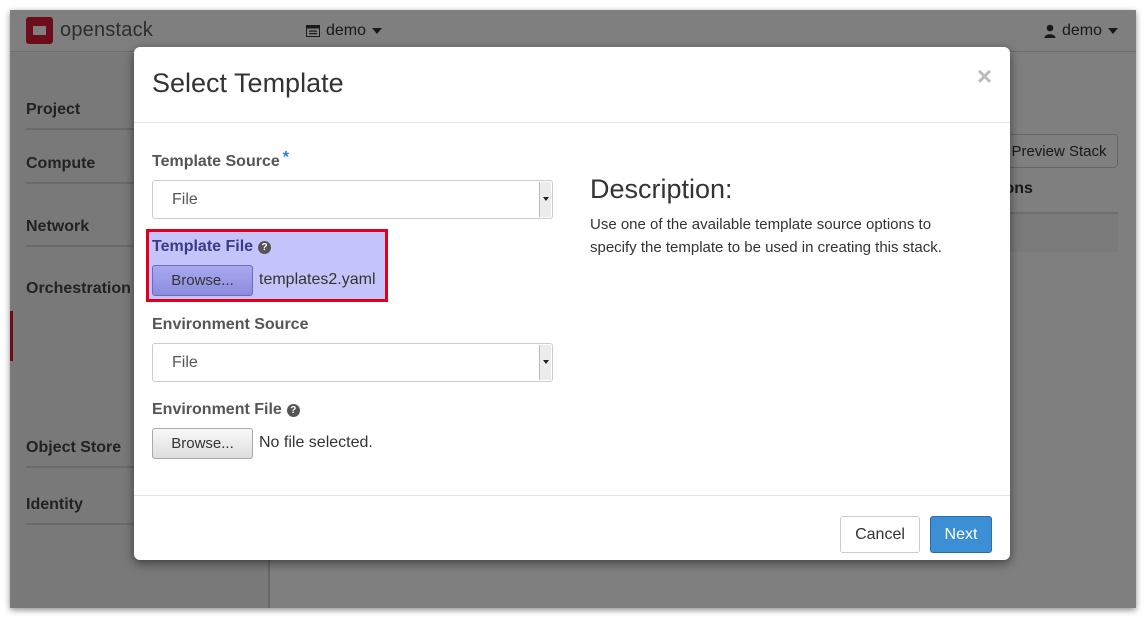 The width and height of the screenshot is (1148, 622). I want to click on next-button: Next, so click(961, 534).